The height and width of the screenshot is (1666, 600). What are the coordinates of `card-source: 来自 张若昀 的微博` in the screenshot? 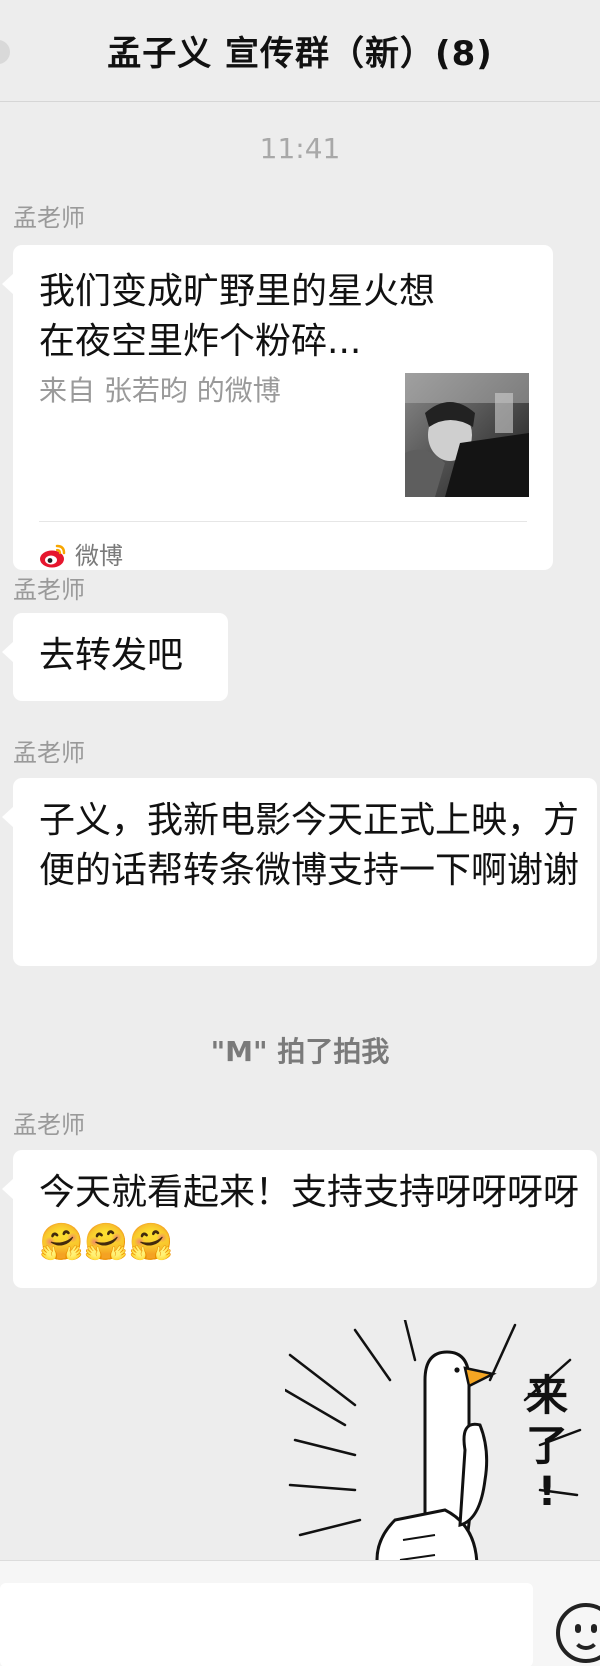 It's located at (160, 390).